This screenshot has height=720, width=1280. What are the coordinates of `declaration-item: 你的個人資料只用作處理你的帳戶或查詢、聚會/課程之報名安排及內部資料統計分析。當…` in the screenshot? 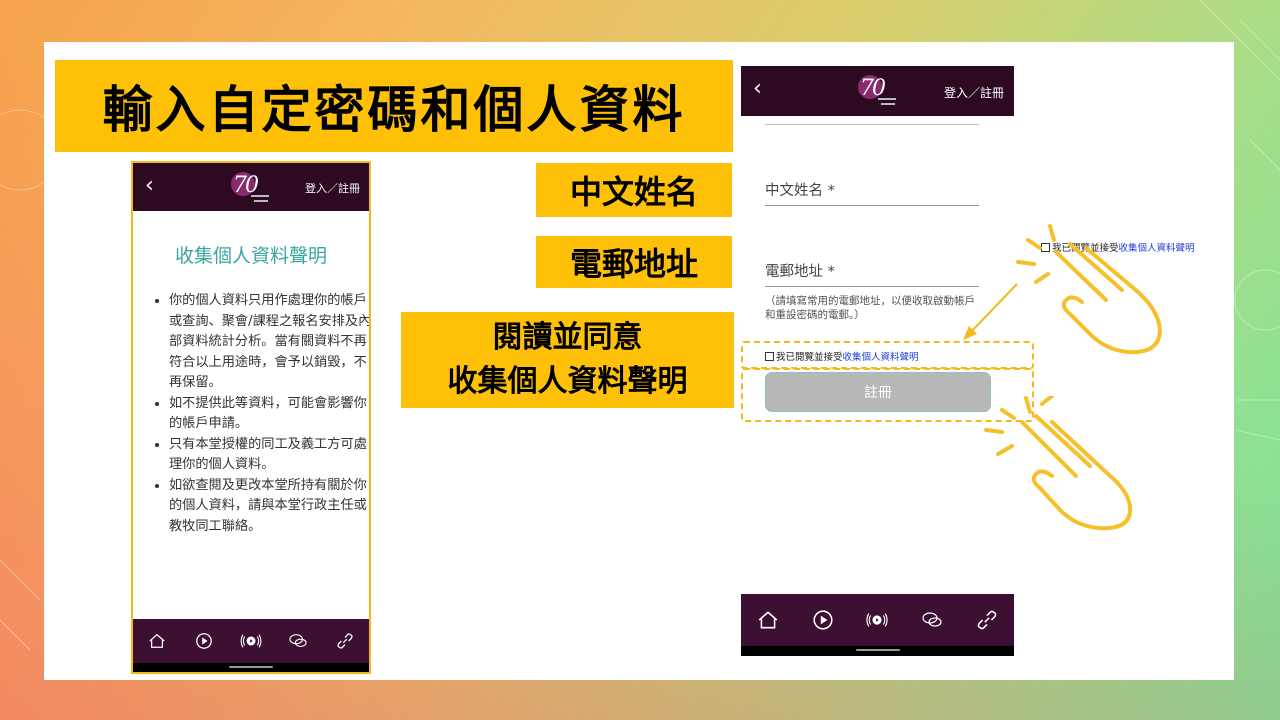 It's located at (269, 342).